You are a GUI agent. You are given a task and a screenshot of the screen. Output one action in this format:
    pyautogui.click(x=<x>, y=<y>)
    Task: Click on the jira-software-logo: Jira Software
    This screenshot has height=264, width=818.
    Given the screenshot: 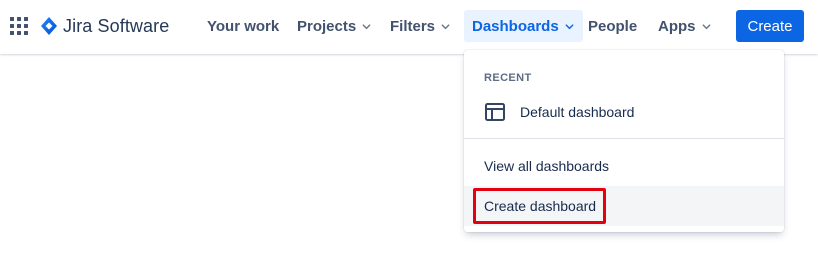 What is the action you would take?
    pyautogui.click(x=105, y=26)
    